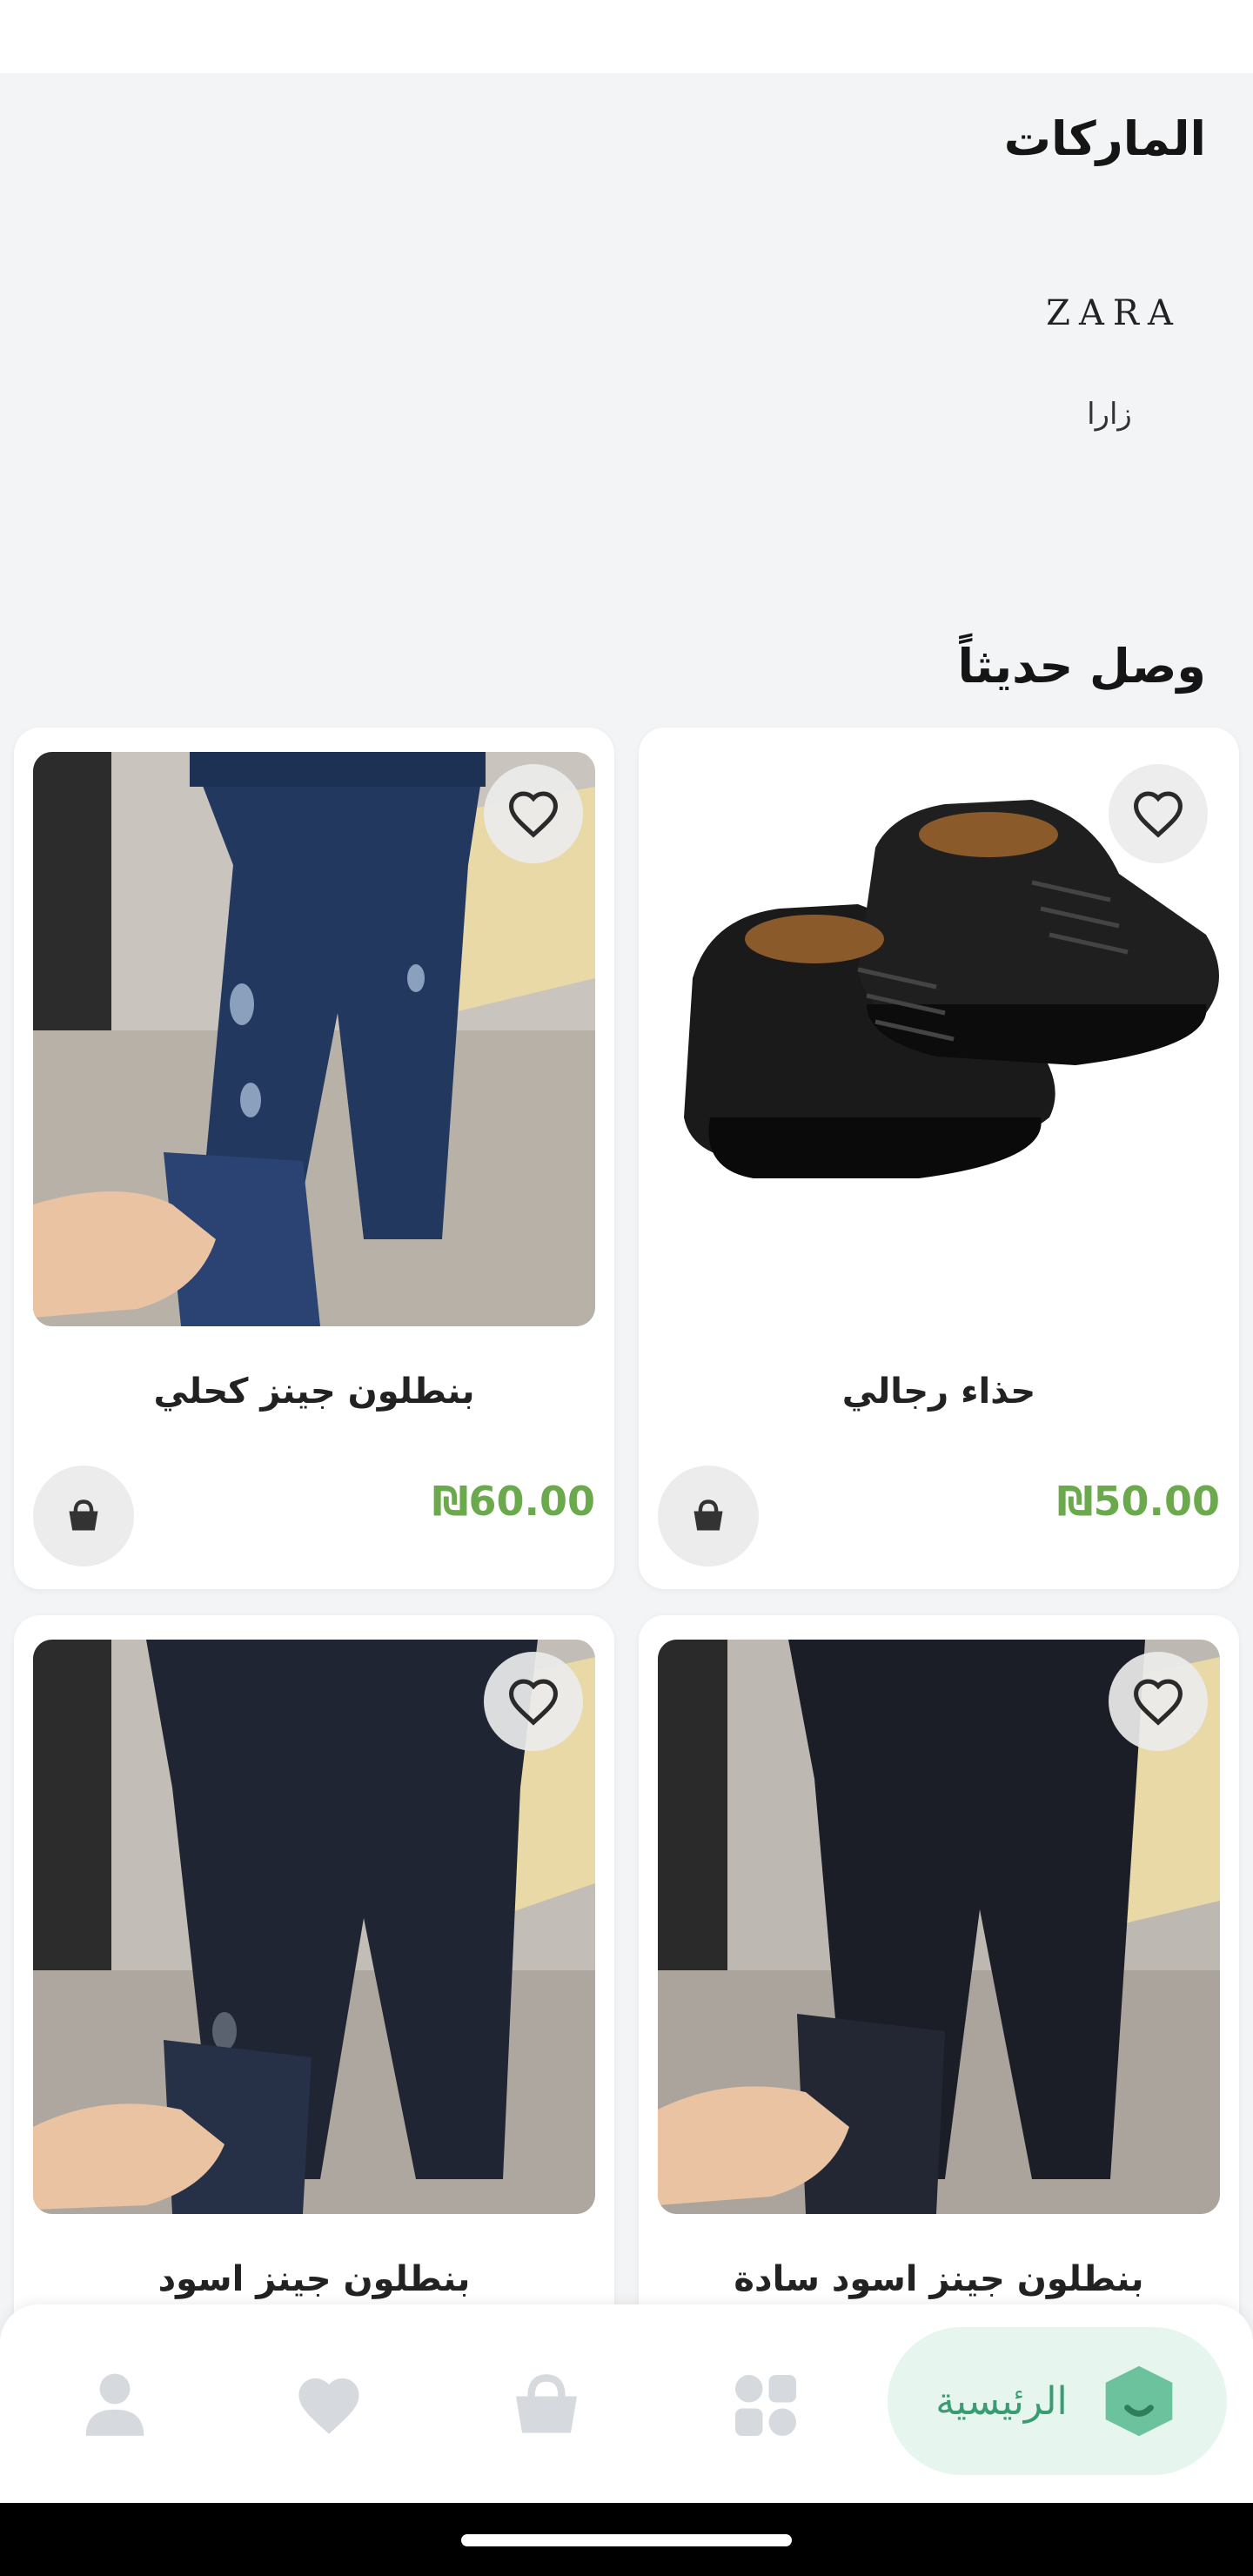 Image resolution: width=1253 pixels, height=2576 pixels. What do you see at coordinates (1109, 414) in the screenshot?
I see `brand-name: زارا` at bounding box center [1109, 414].